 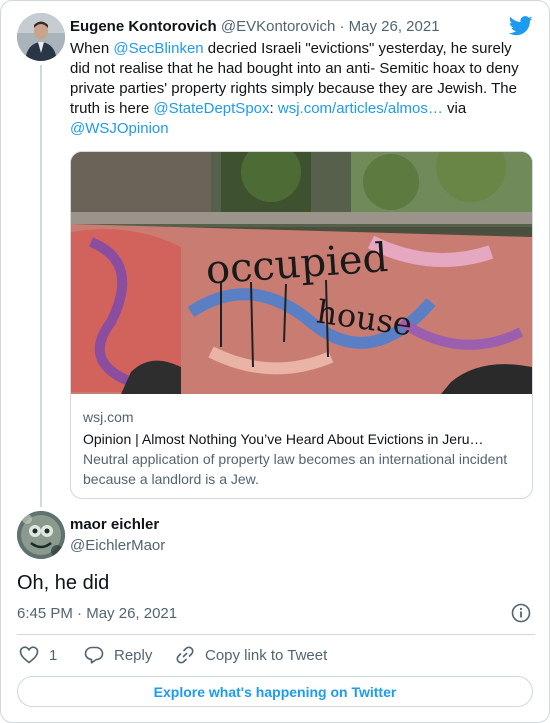 I want to click on copy-link-label: Copy link to Tweet, so click(x=266, y=655).